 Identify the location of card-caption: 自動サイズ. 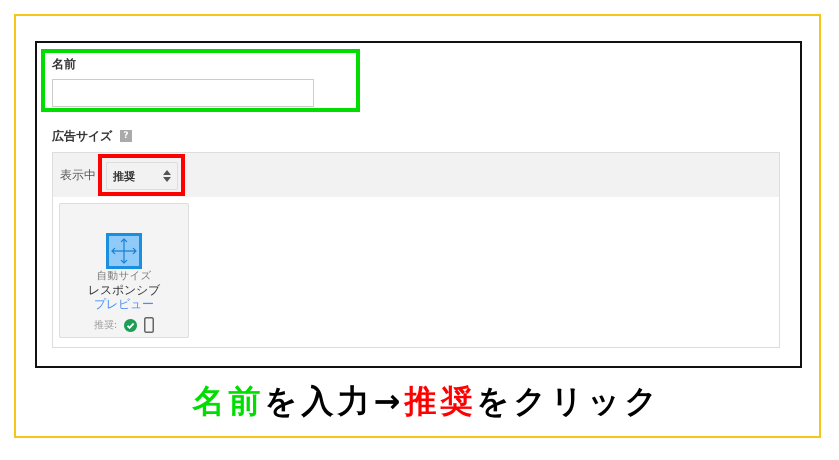
(124, 276).